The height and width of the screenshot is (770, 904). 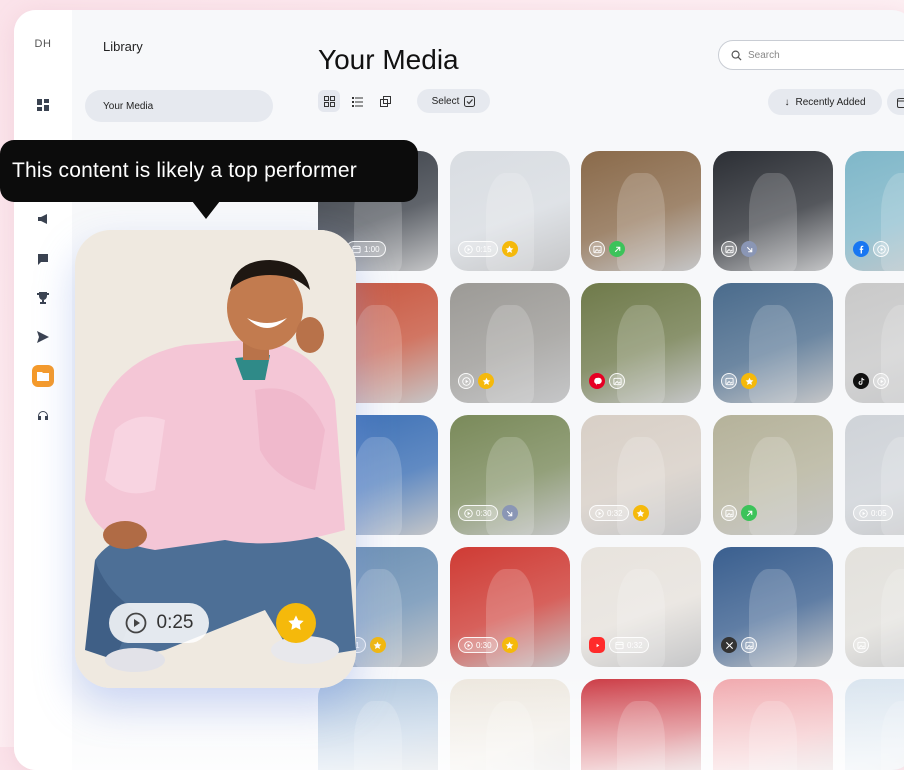 What do you see at coordinates (811, 55) in the screenshot?
I see `search-input: Search` at bounding box center [811, 55].